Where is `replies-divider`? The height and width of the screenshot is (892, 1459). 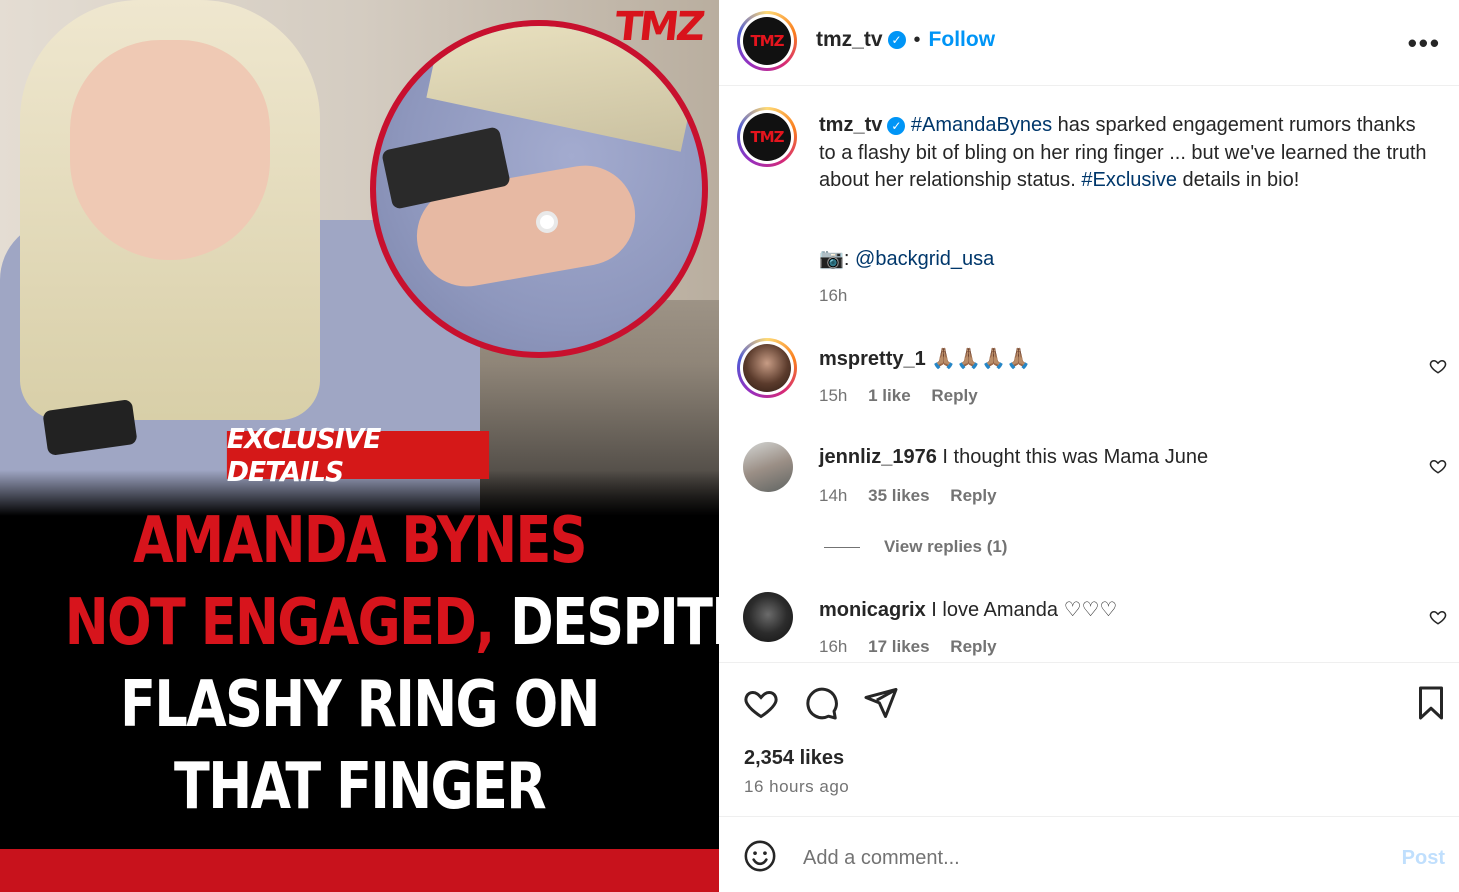
replies-divider is located at coordinates (842, 547).